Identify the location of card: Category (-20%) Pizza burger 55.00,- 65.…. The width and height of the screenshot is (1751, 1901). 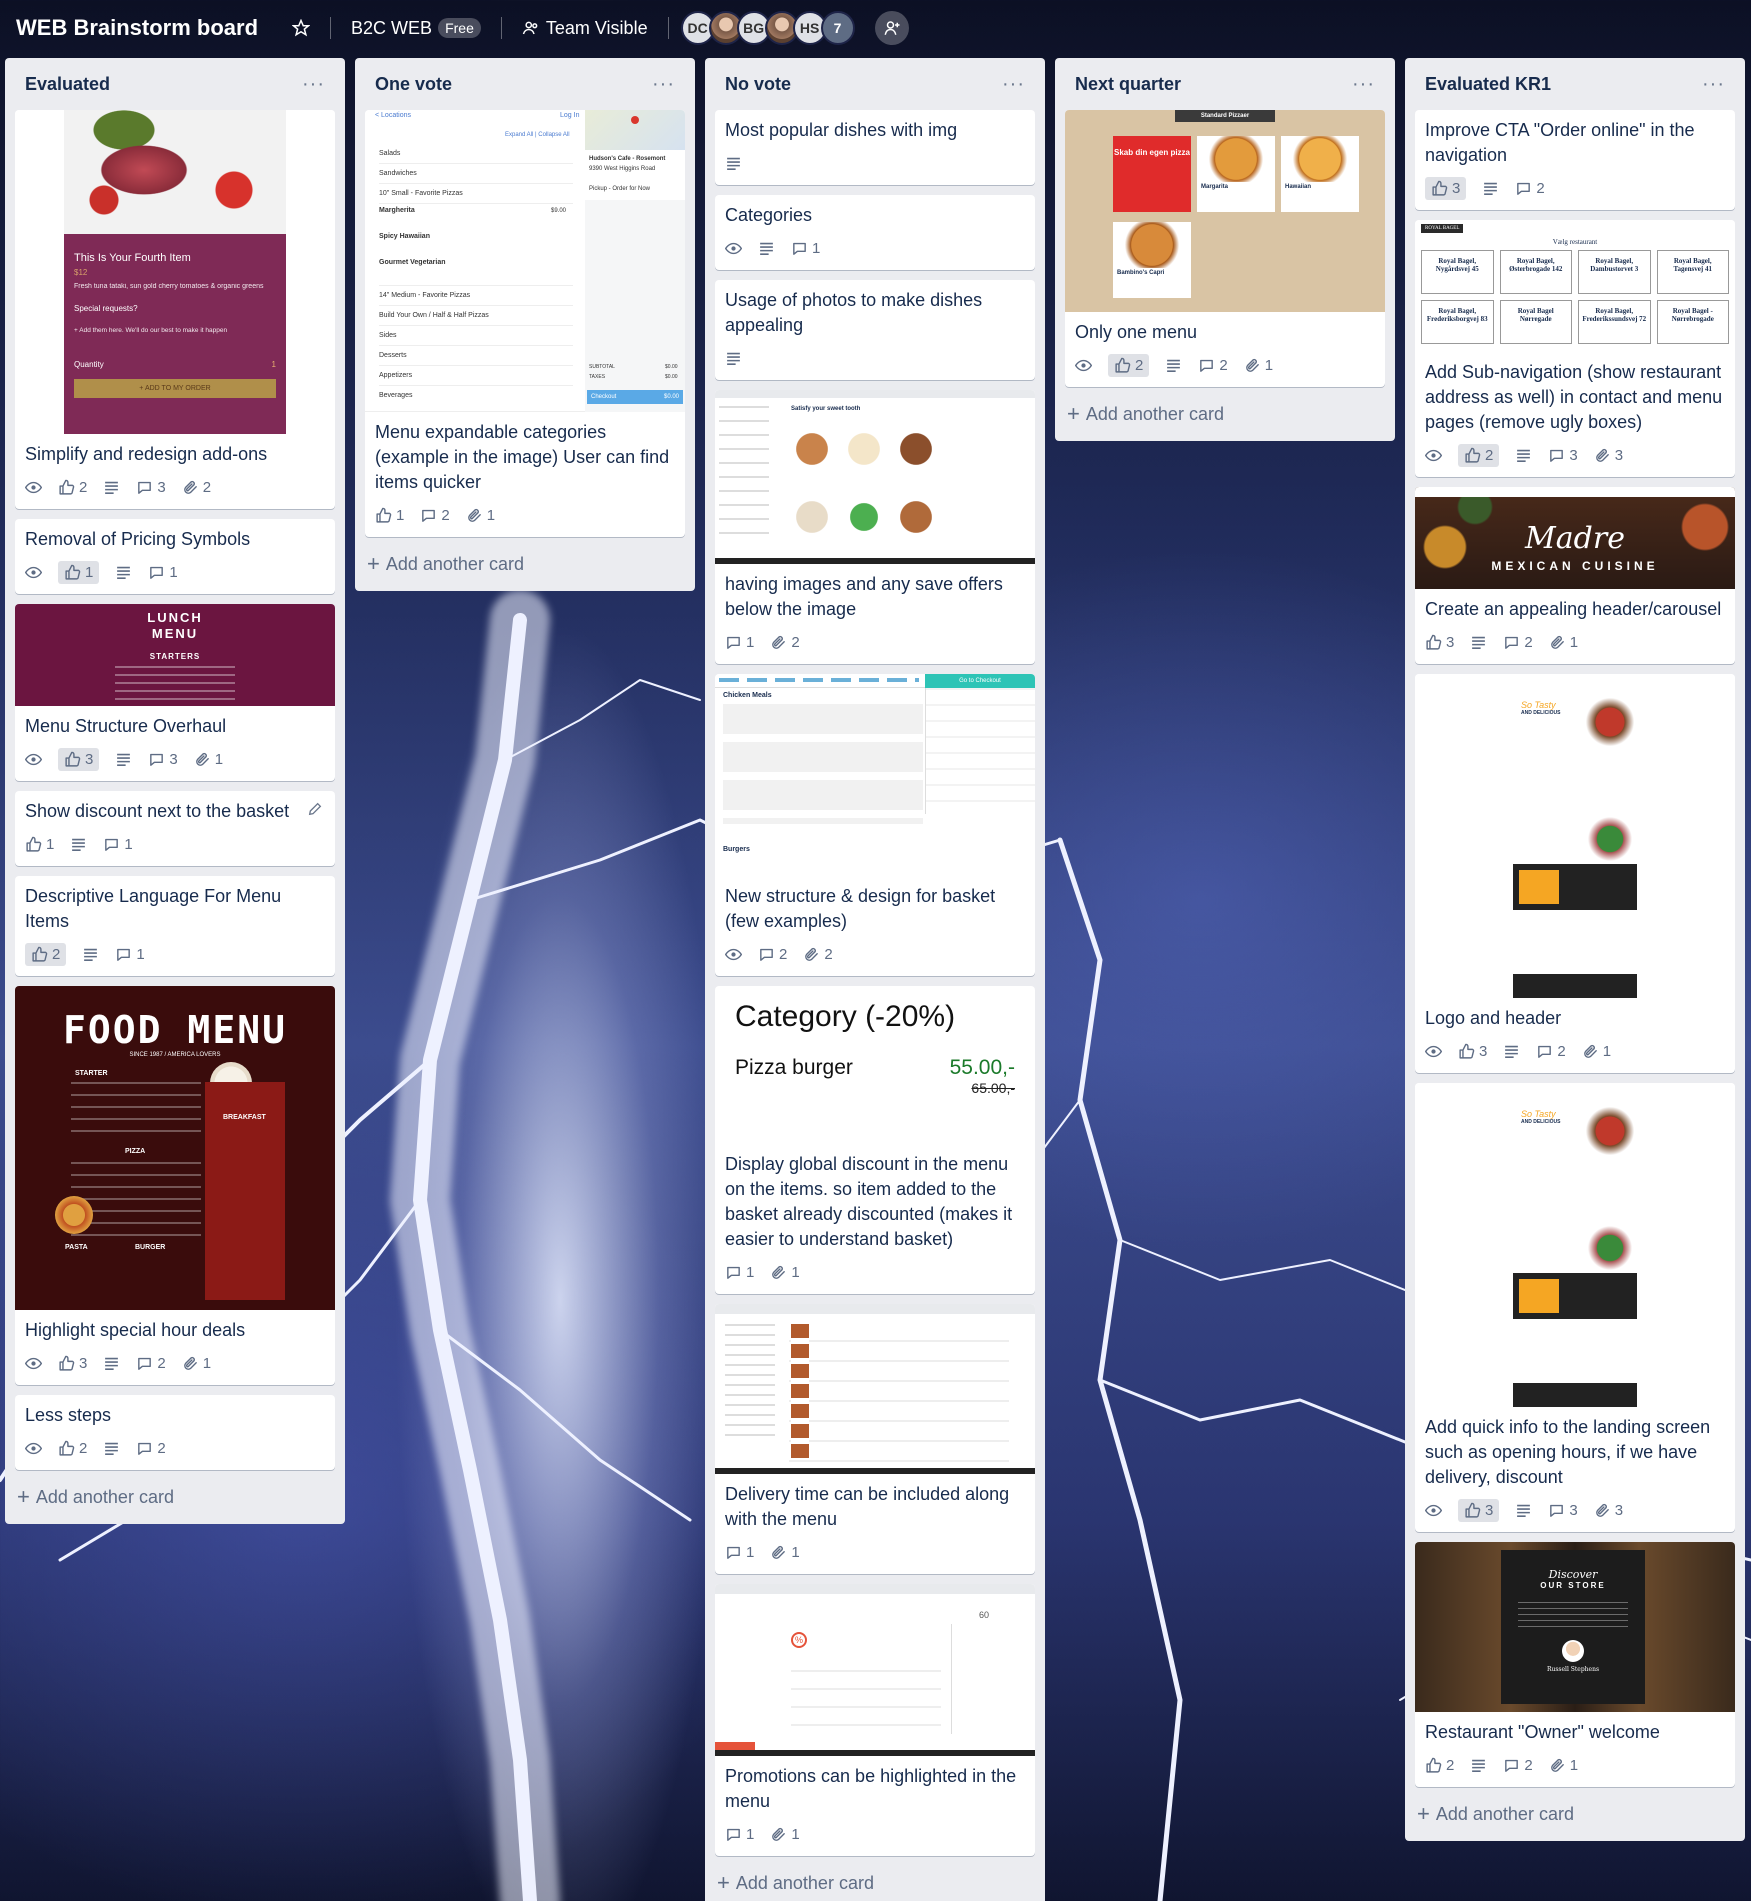
(875, 1140).